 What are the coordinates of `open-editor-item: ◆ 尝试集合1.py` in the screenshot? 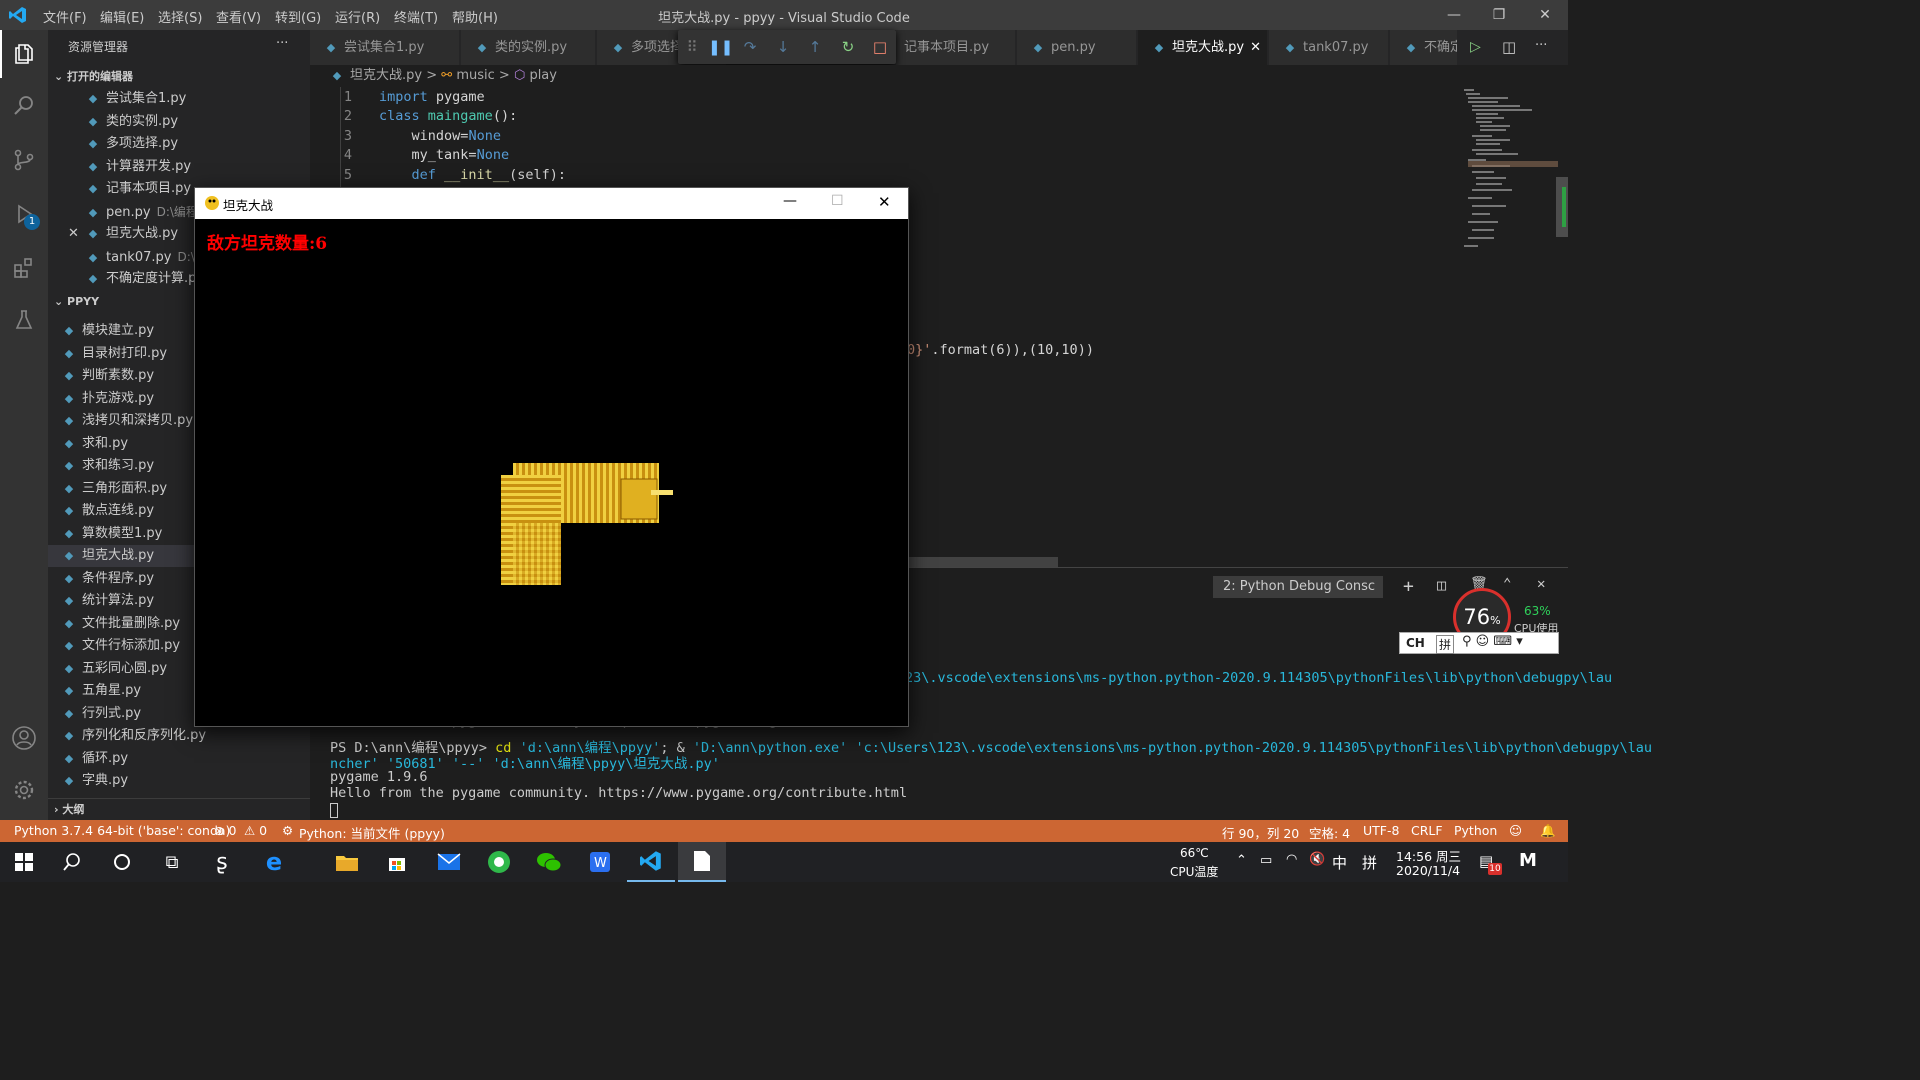 It's located at (179, 99).